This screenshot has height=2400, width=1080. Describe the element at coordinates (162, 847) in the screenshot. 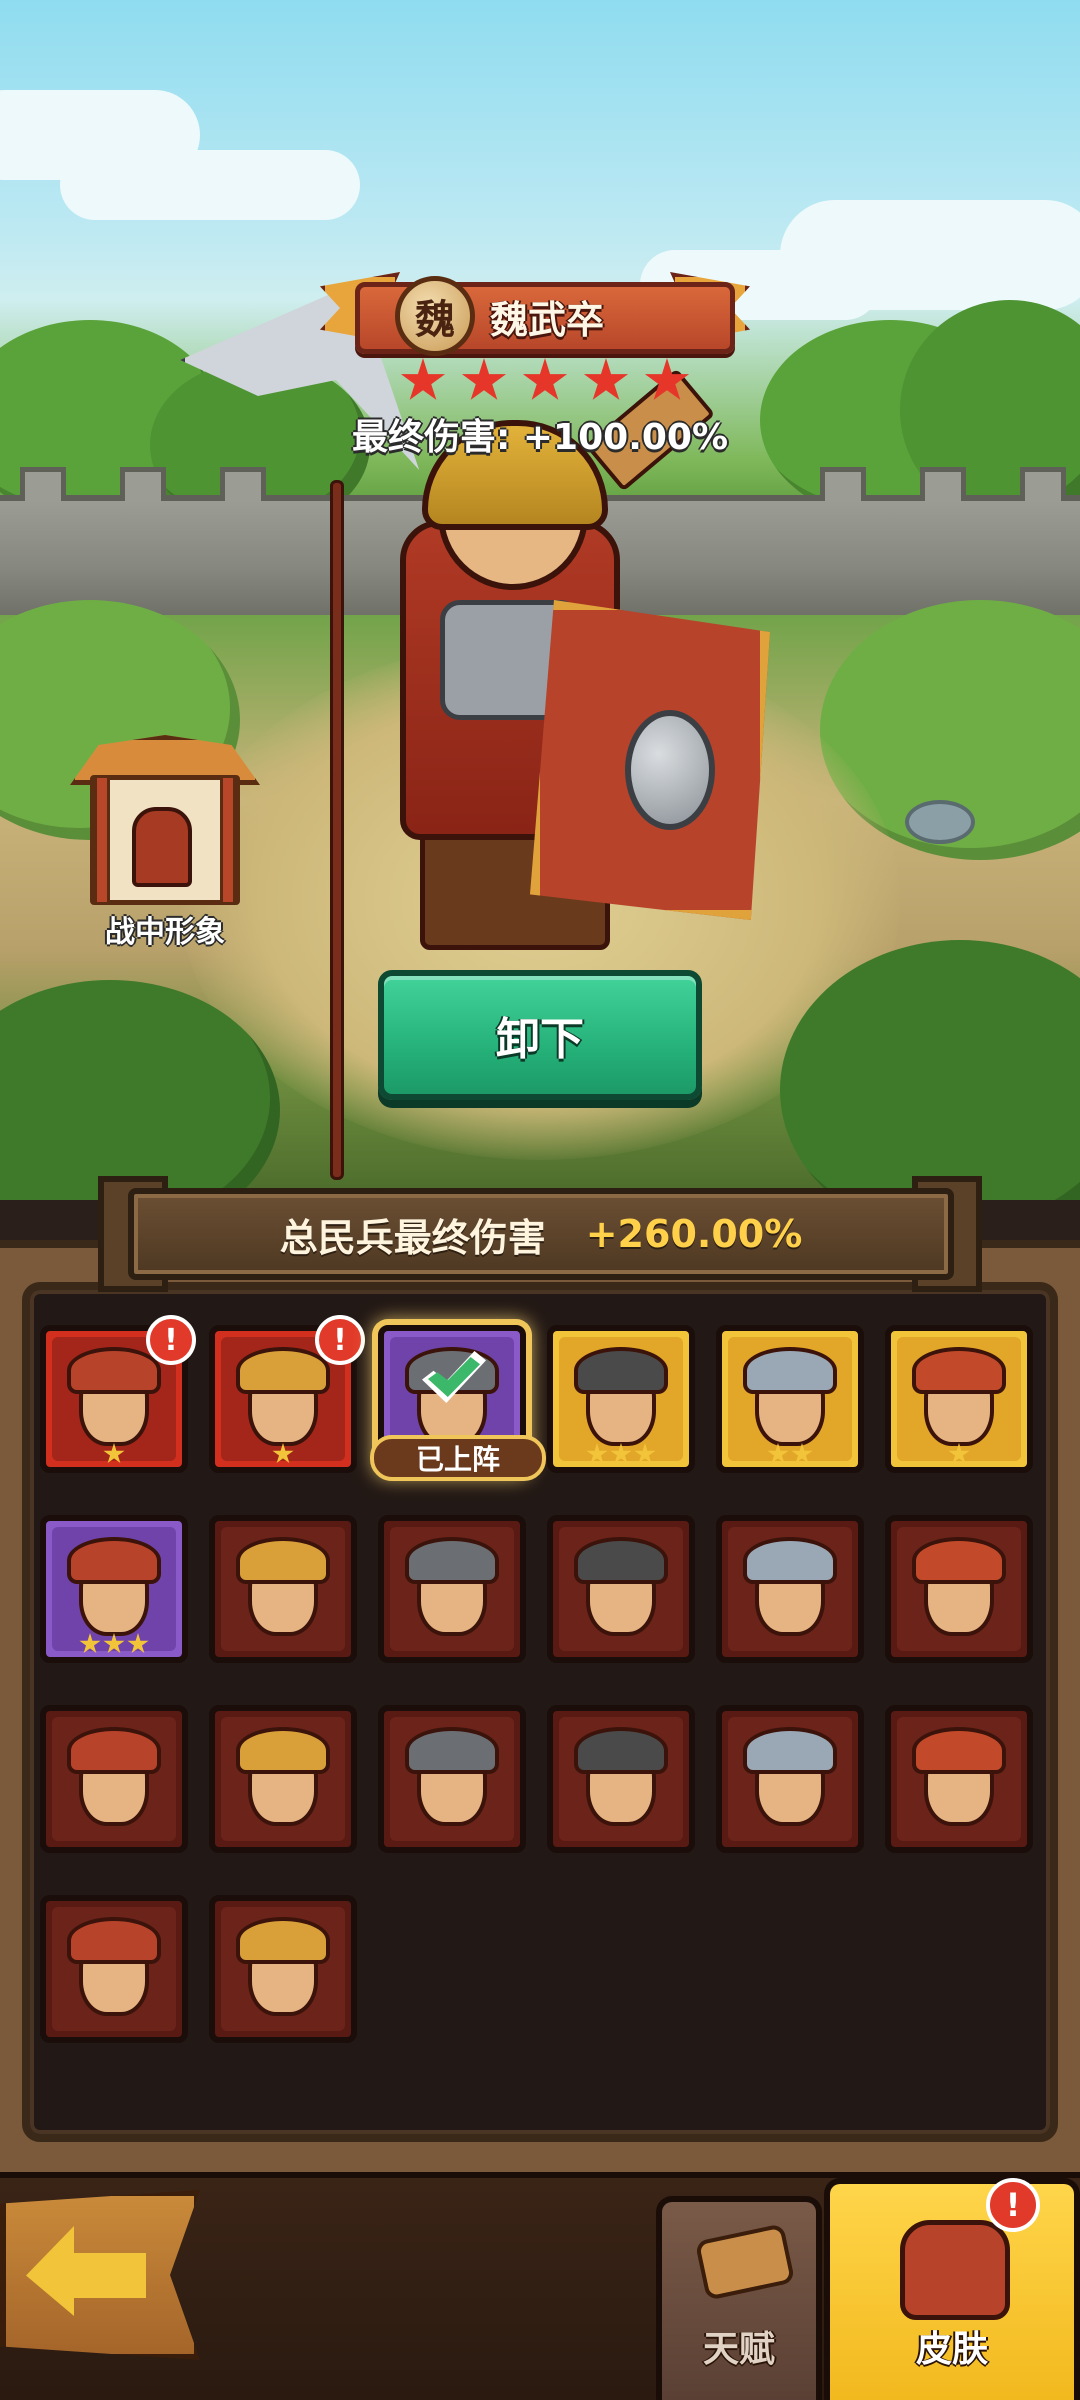

I see `mini-soldier-icon` at that location.